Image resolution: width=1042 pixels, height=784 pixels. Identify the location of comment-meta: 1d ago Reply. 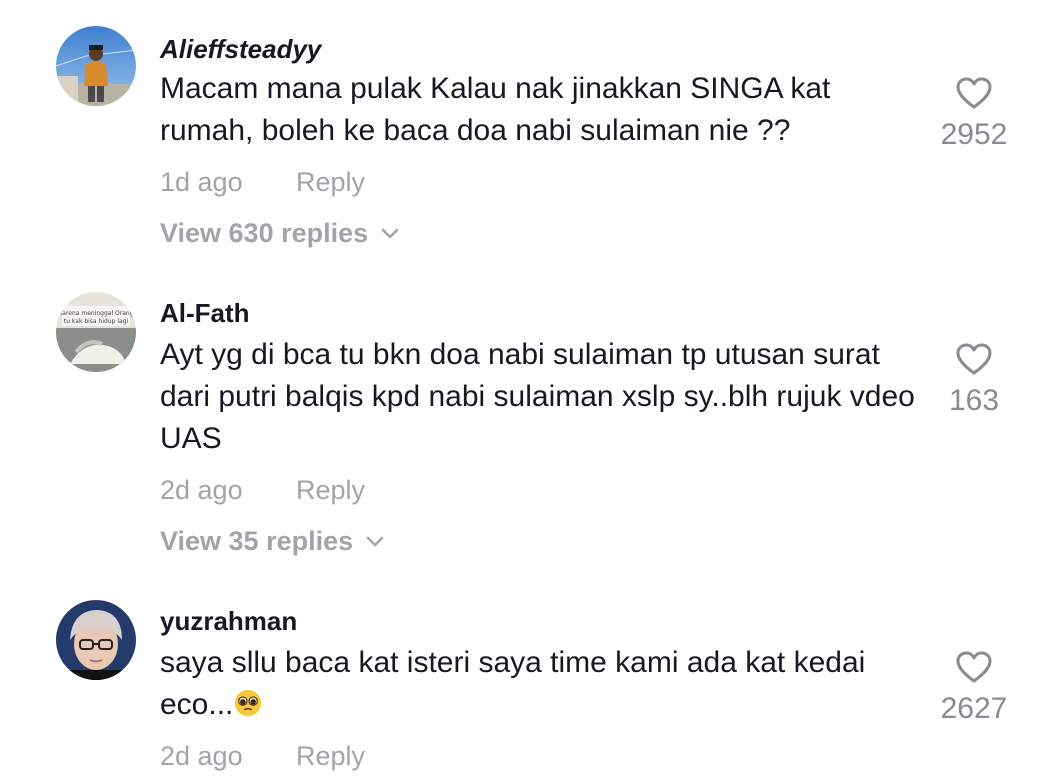
(262, 182).